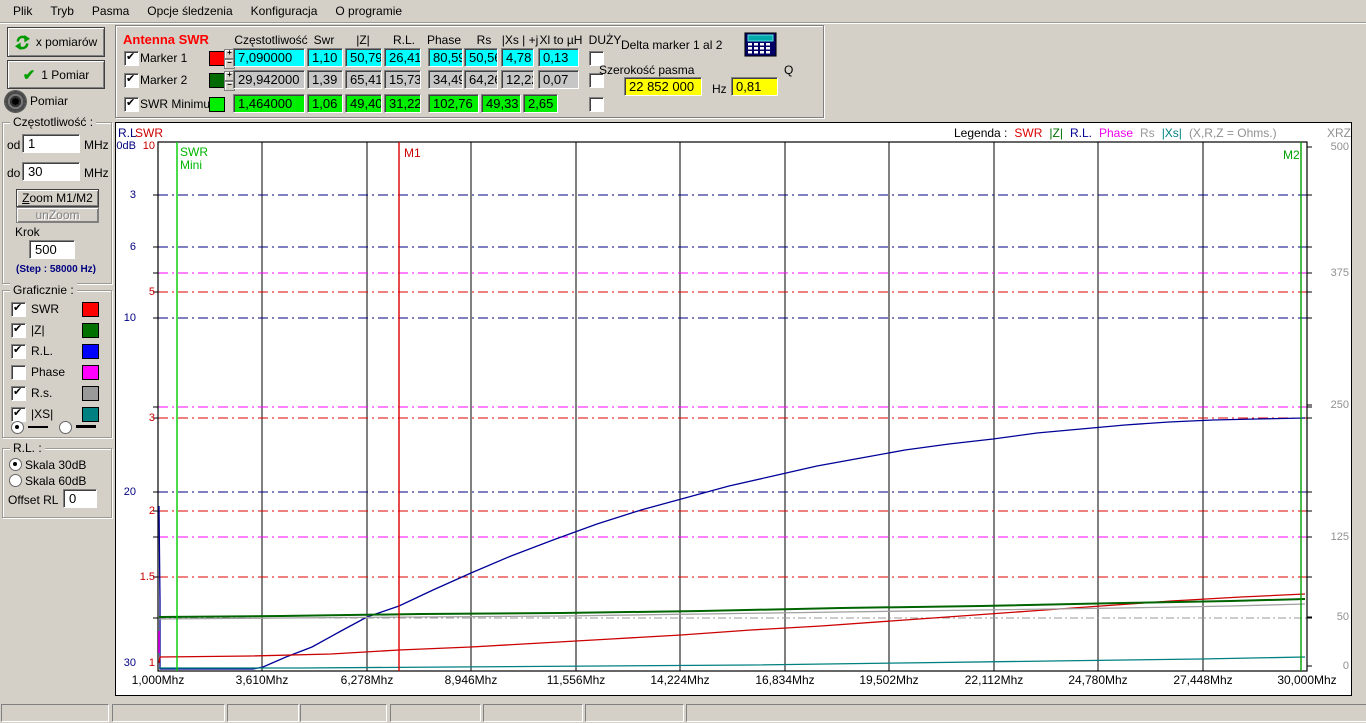 Image resolution: width=1366 pixels, height=723 pixels. I want to click on marker-1-value-1: 1,10, so click(325, 57).